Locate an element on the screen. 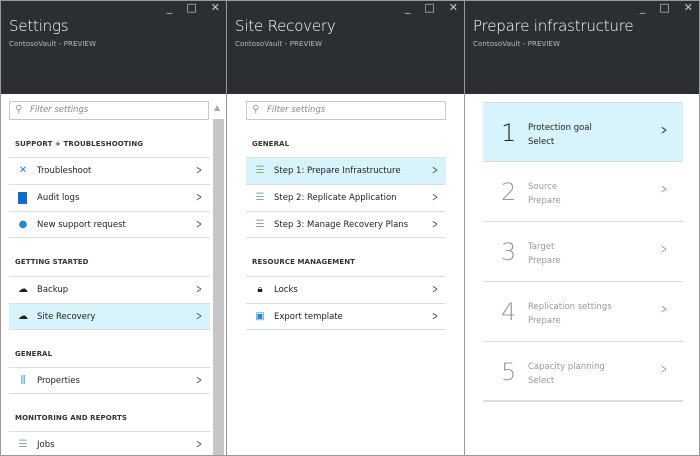 The image size is (700, 456). step-replication-settings: 4 Replication settings Prepare > is located at coordinates (583, 312).